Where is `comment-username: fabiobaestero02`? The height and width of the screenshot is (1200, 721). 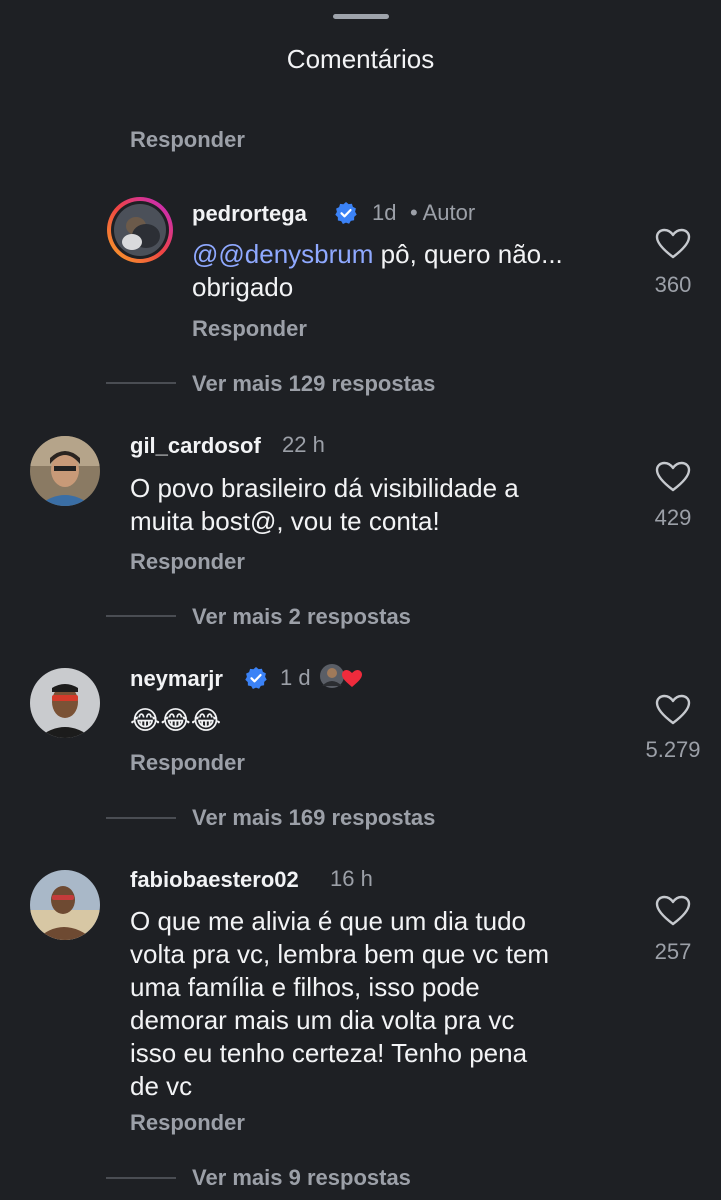
comment-username: fabiobaestero02 is located at coordinates (214, 880).